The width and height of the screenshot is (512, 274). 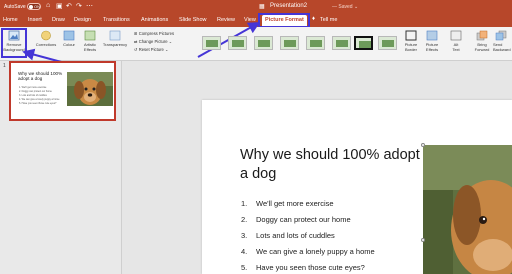 I want to click on alt-text-button: Alt Text, so click(x=456, y=41).